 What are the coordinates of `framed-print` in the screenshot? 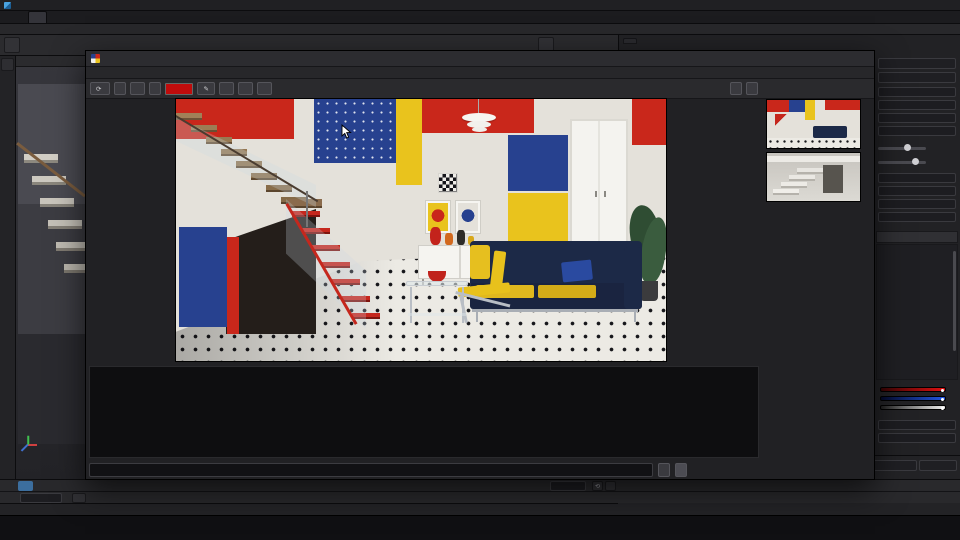 It's located at (468, 217).